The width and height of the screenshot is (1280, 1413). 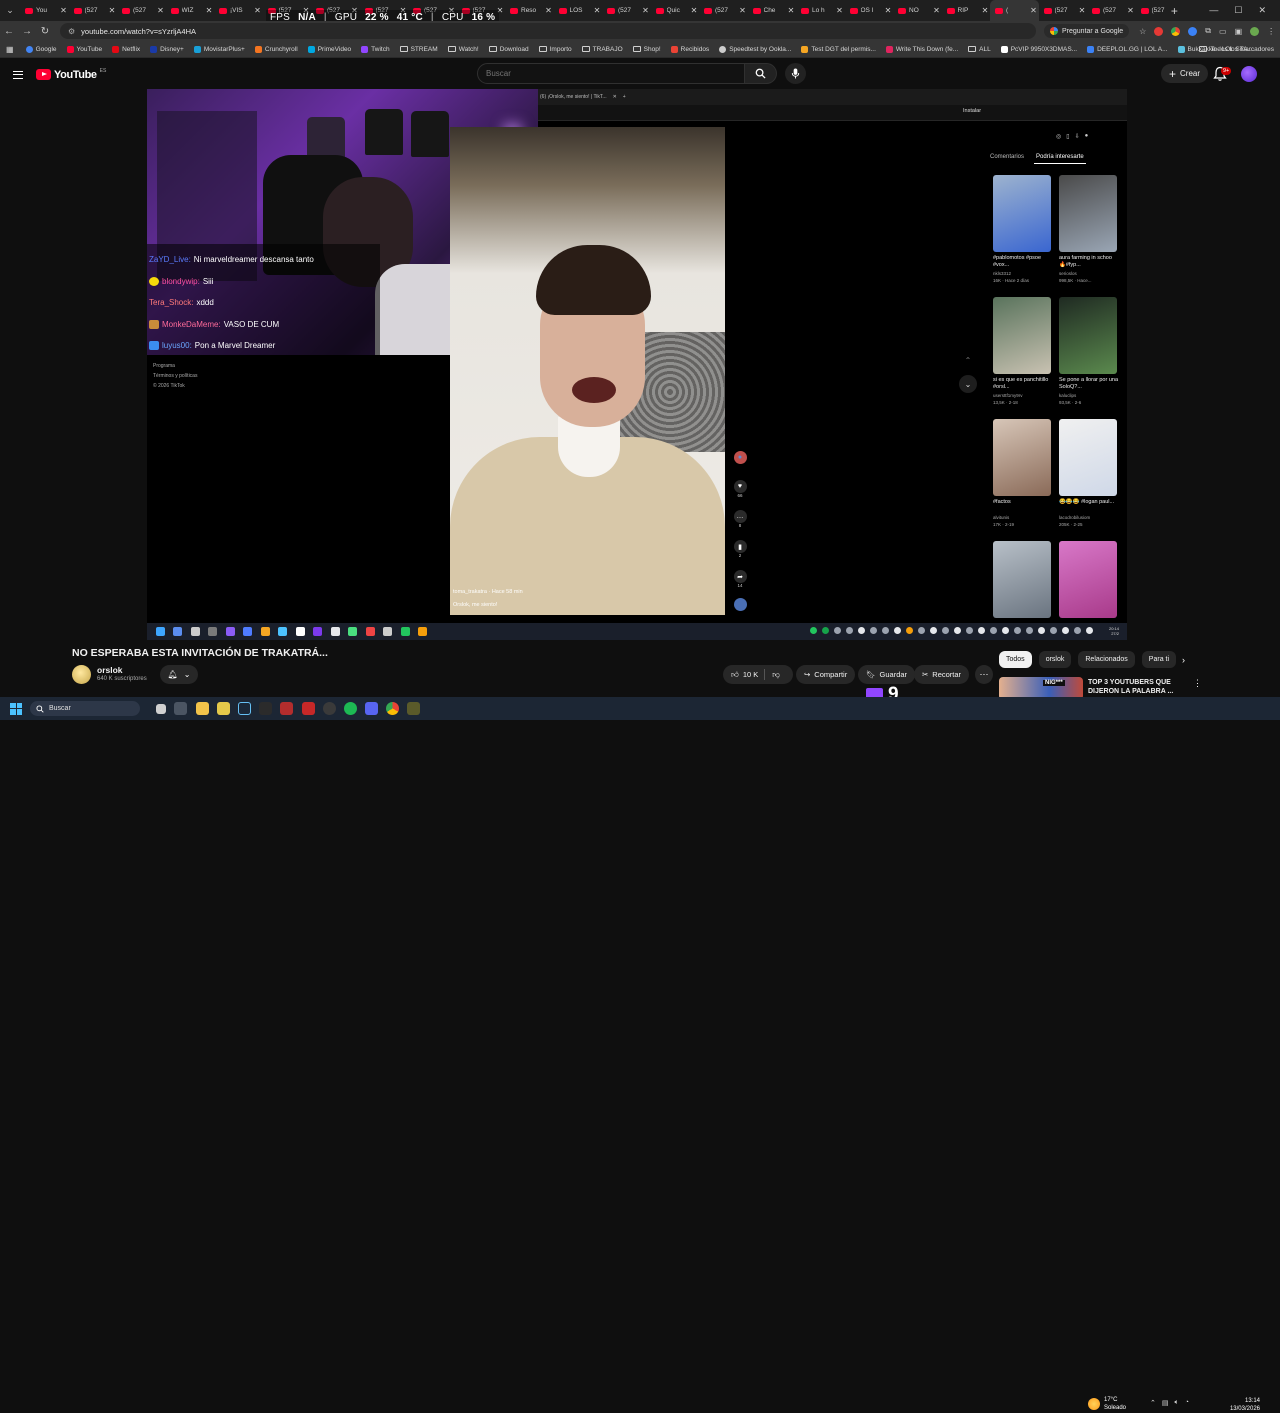 I want to click on windows-start-icon, so click(x=16, y=708).